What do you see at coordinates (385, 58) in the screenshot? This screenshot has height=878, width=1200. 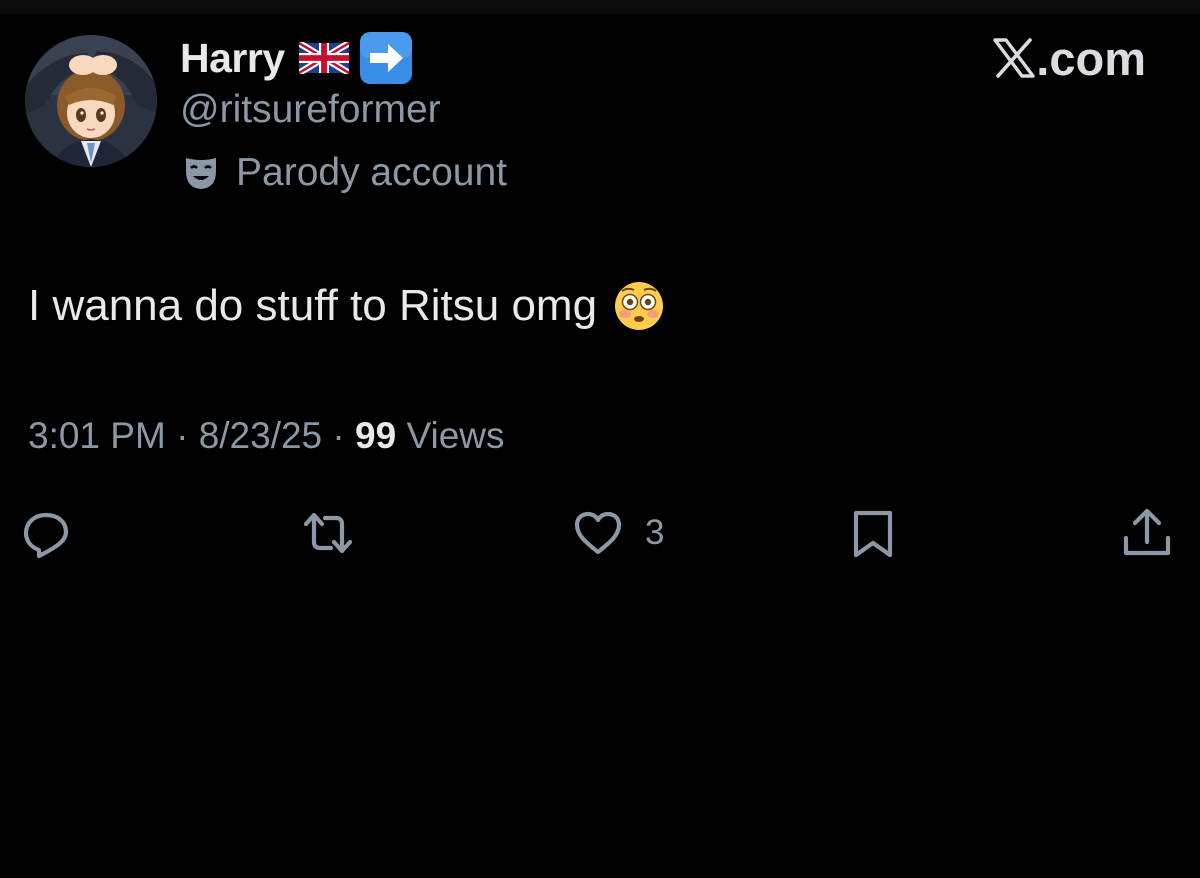 I see `right-arrow-icon` at bounding box center [385, 58].